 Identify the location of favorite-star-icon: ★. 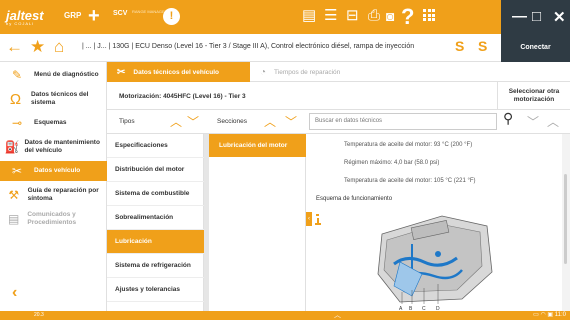
(37, 47).